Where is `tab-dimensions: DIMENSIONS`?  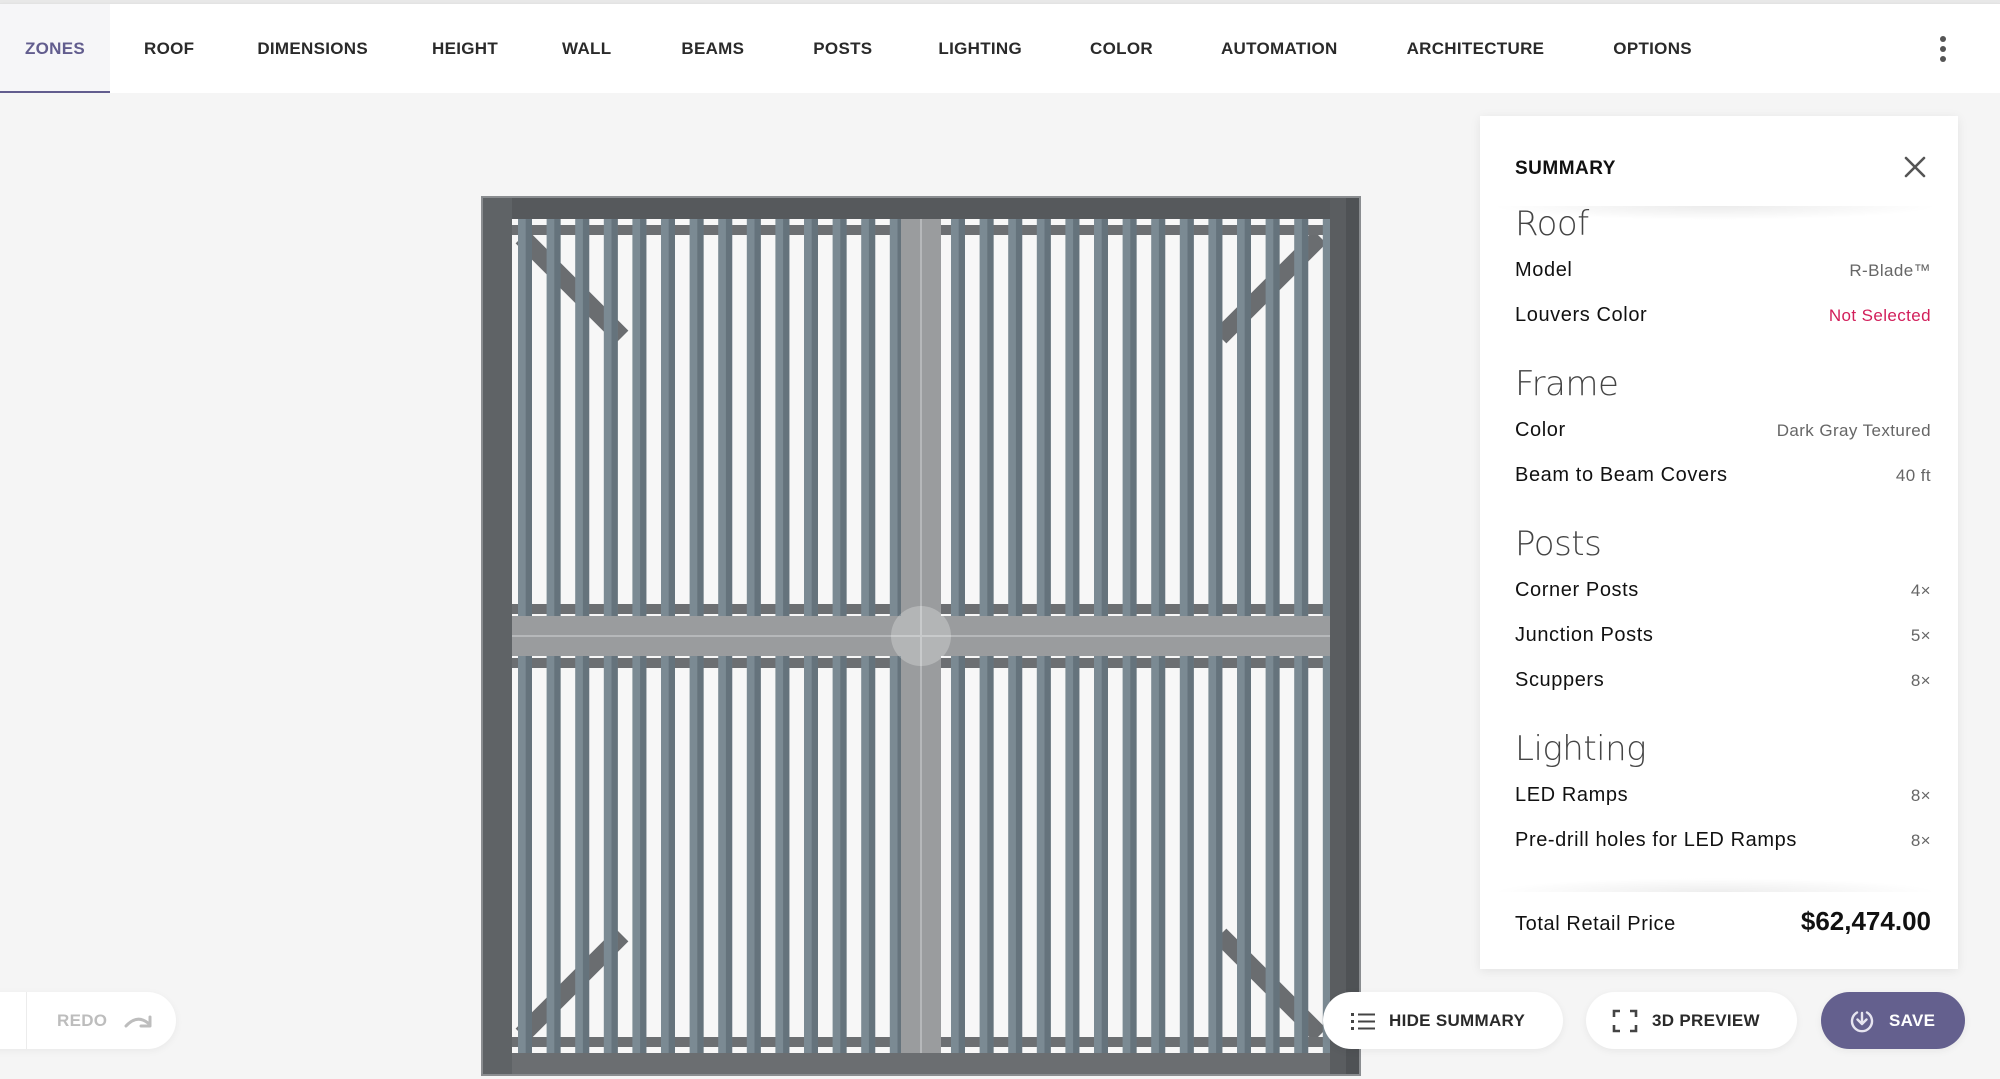
tab-dimensions: DIMENSIONS is located at coordinates (312, 49).